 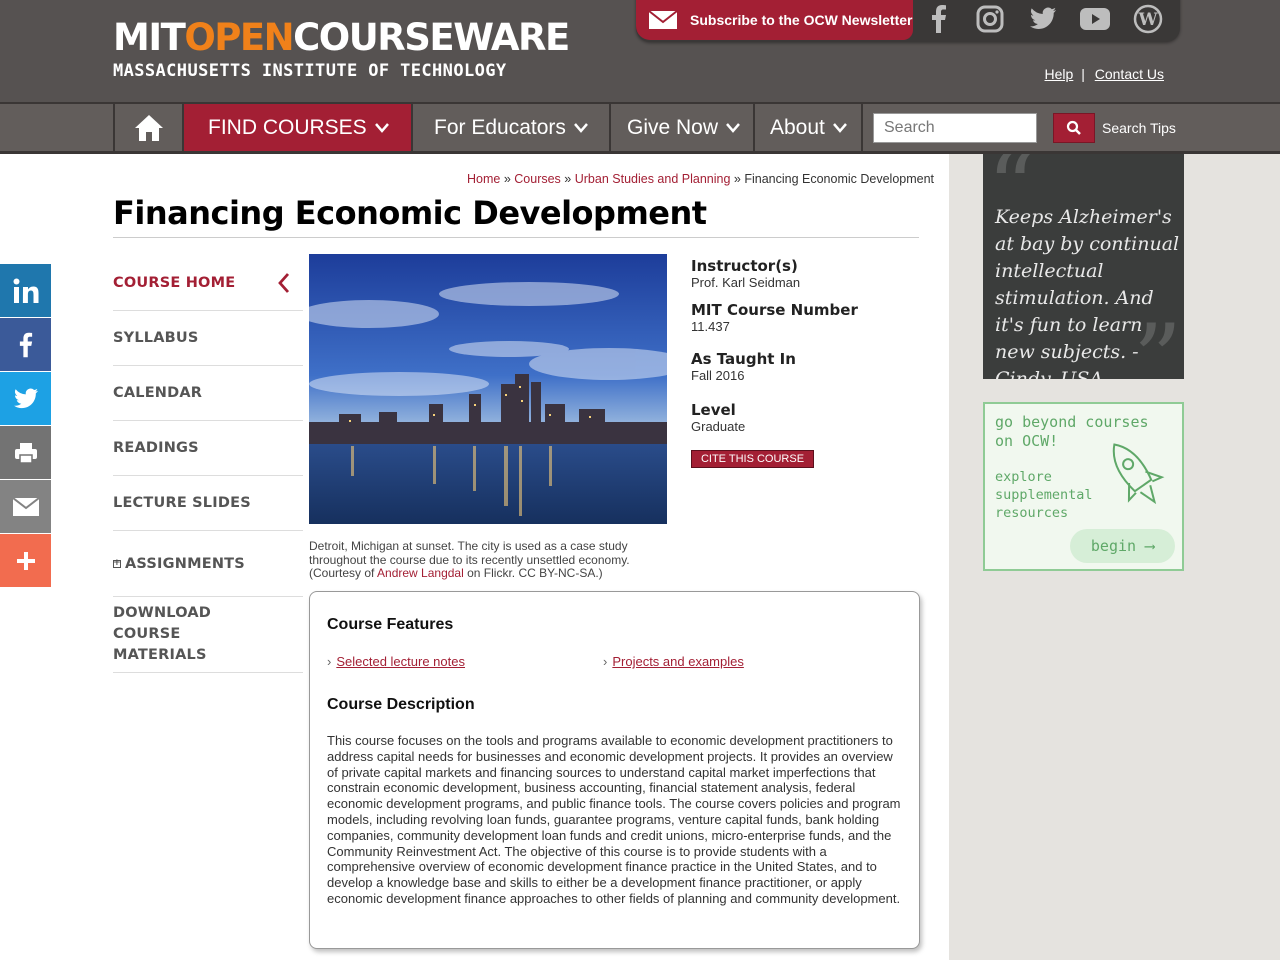 What do you see at coordinates (117, 563) in the screenshot?
I see `expand-icon: +` at bounding box center [117, 563].